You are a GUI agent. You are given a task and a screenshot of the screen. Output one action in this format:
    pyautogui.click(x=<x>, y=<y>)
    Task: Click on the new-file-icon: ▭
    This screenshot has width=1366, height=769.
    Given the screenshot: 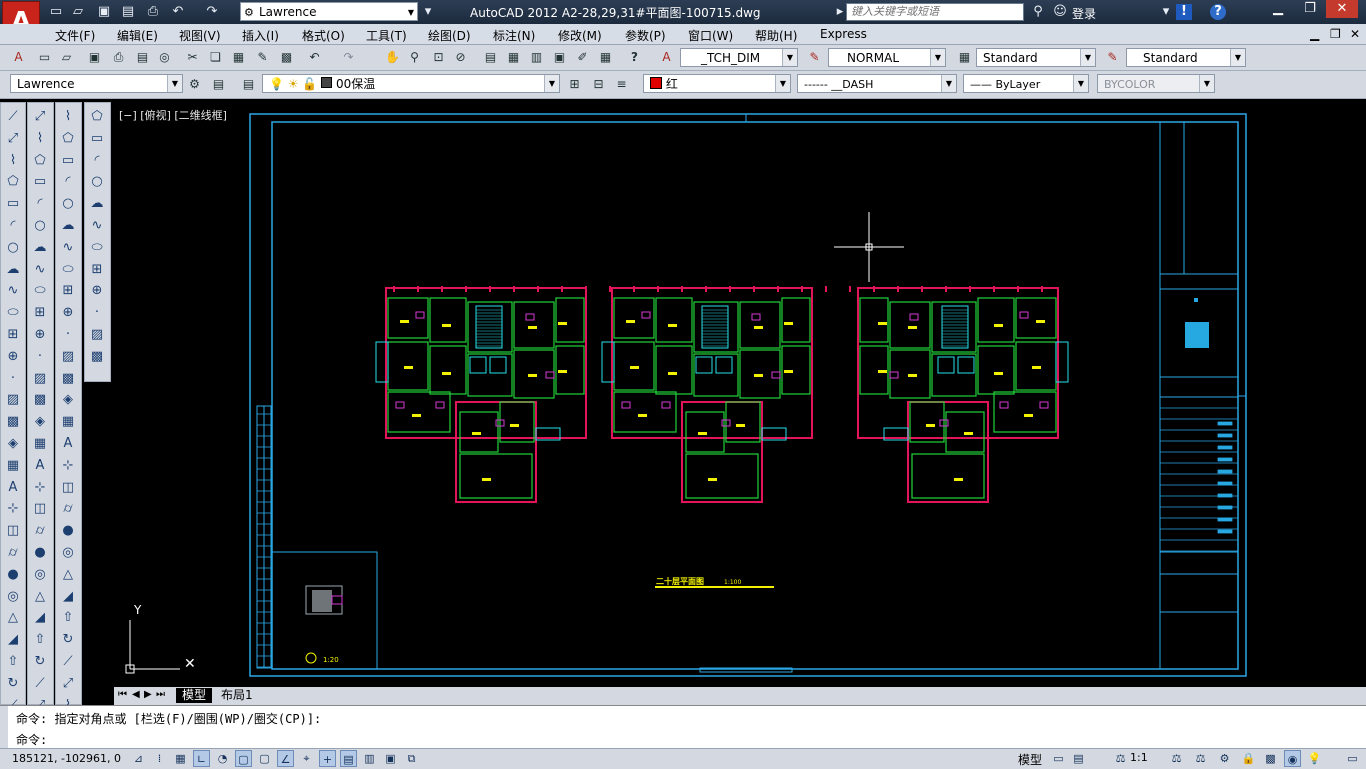 What is the action you would take?
    pyautogui.click(x=44, y=57)
    